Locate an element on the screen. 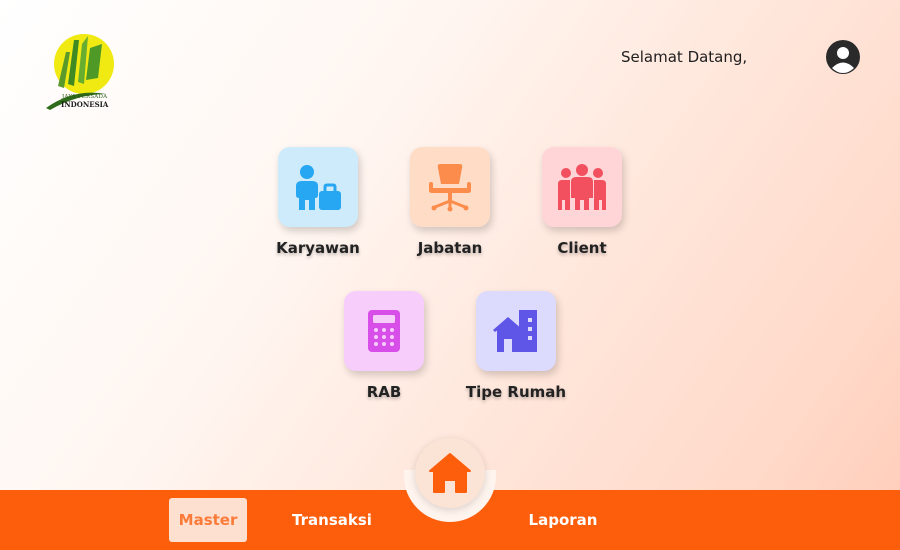 Image resolution: width=900 pixels, height=550 pixels. house-building-icon is located at coordinates (515, 331).